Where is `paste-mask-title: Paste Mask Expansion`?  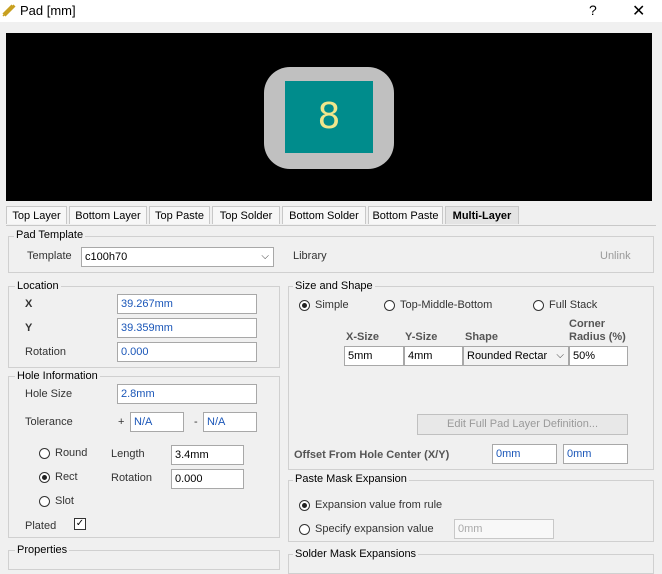
paste-mask-title: Paste Mask Expansion is located at coordinates (351, 479).